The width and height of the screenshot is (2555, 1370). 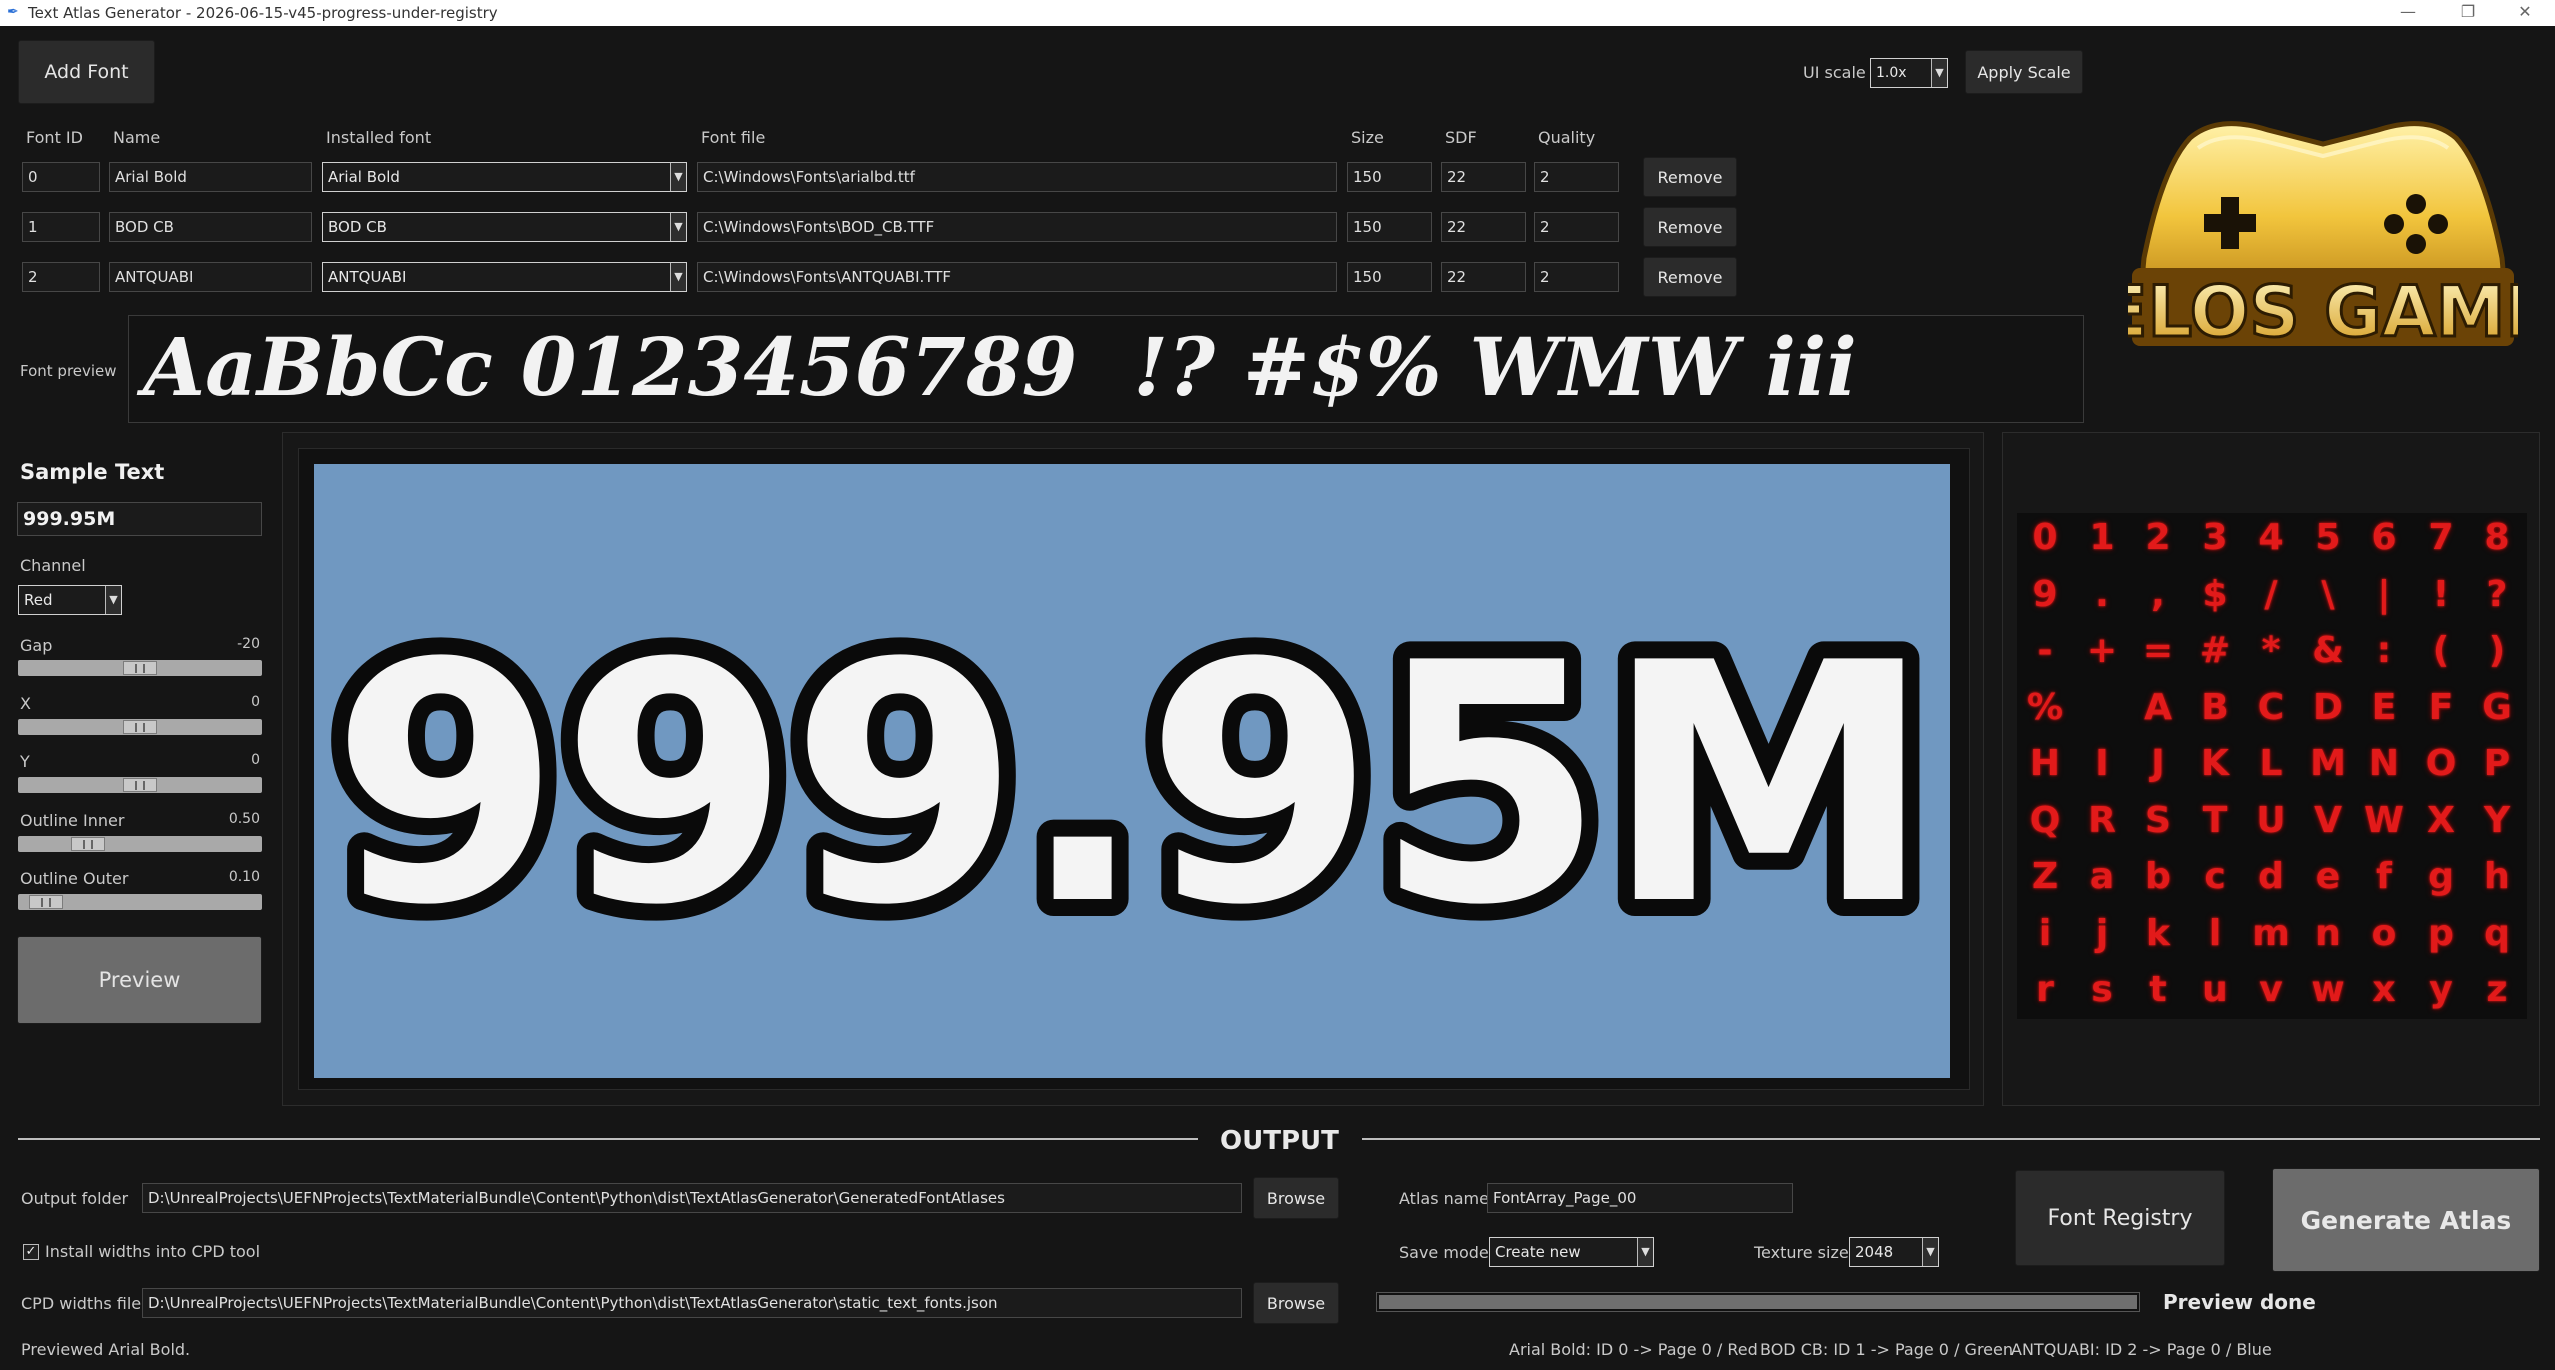 I want to click on gap-slider, so click(x=140, y=668).